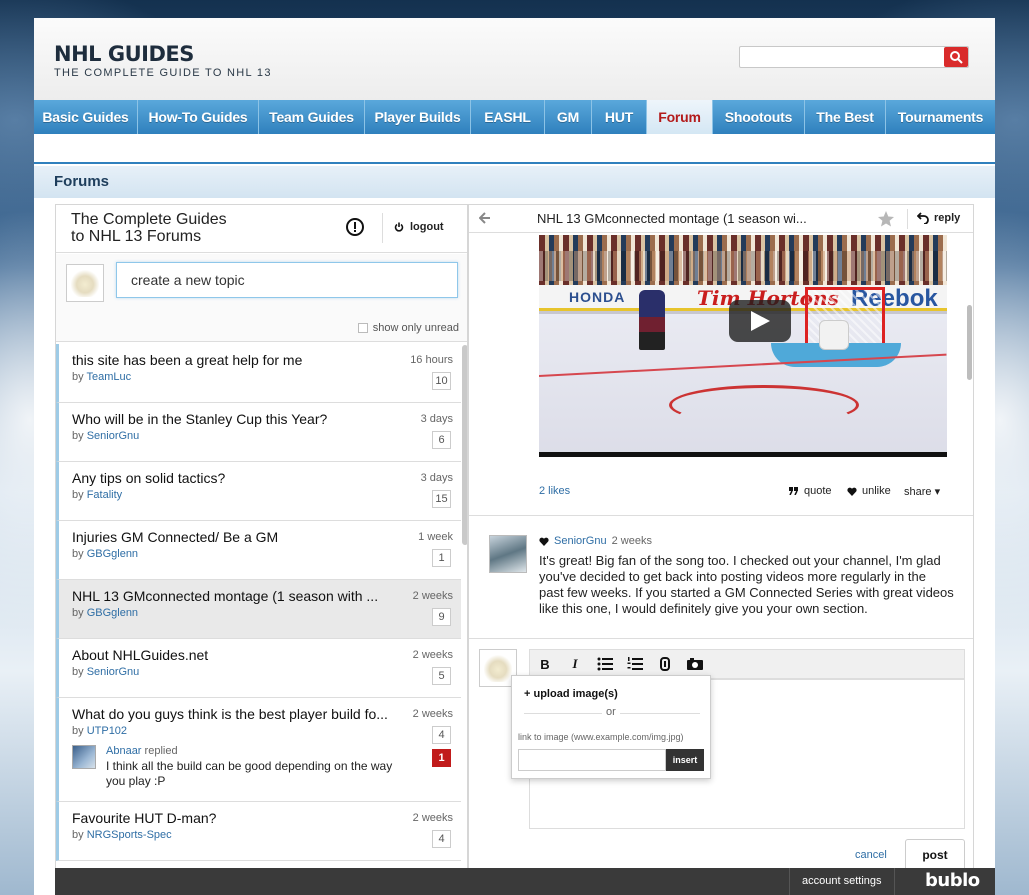  What do you see at coordinates (575, 664) in the screenshot?
I see `italic-button: I` at bounding box center [575, 664].